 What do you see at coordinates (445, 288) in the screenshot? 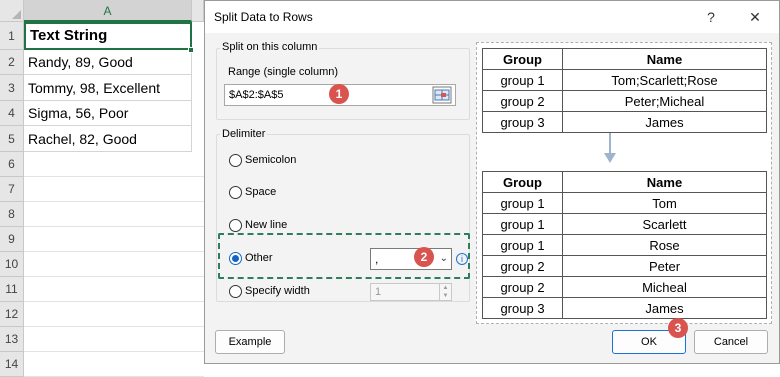
I see `spin-up-icon: ▲` at bounding box center [445, 288].